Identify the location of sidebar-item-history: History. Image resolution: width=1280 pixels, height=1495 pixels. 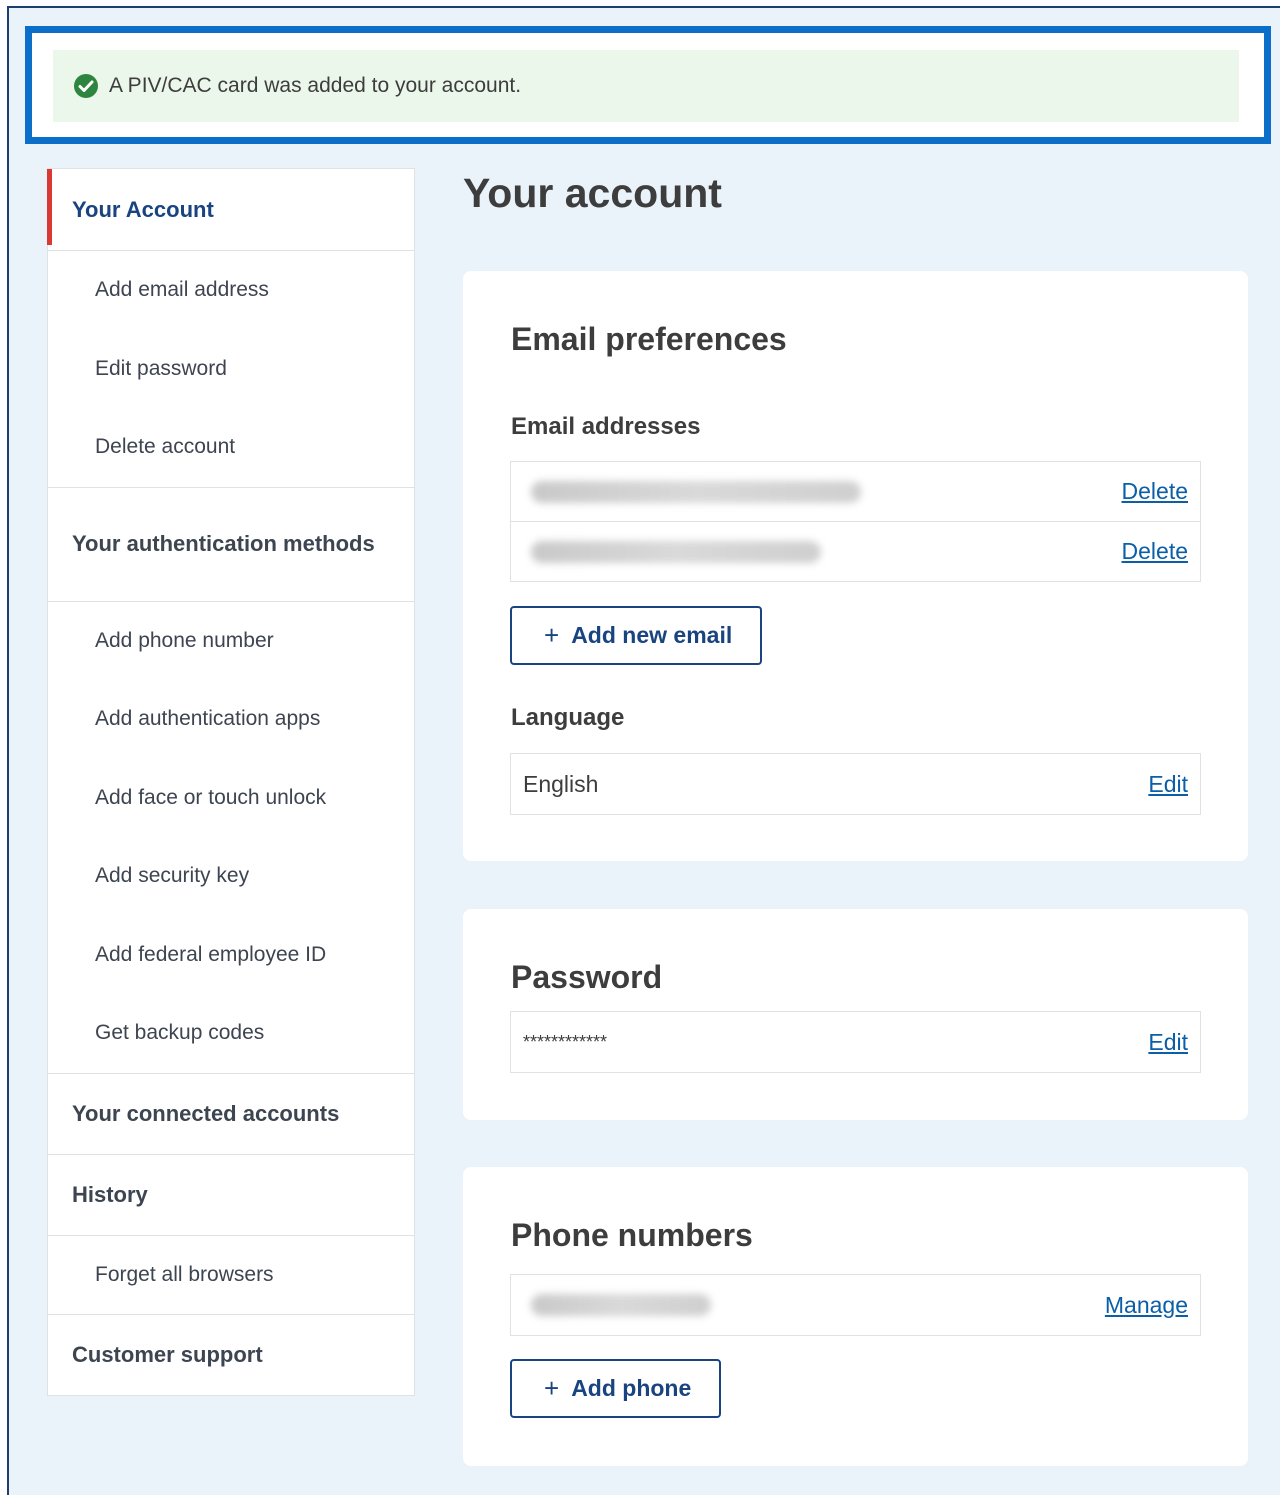
(231, 1195).